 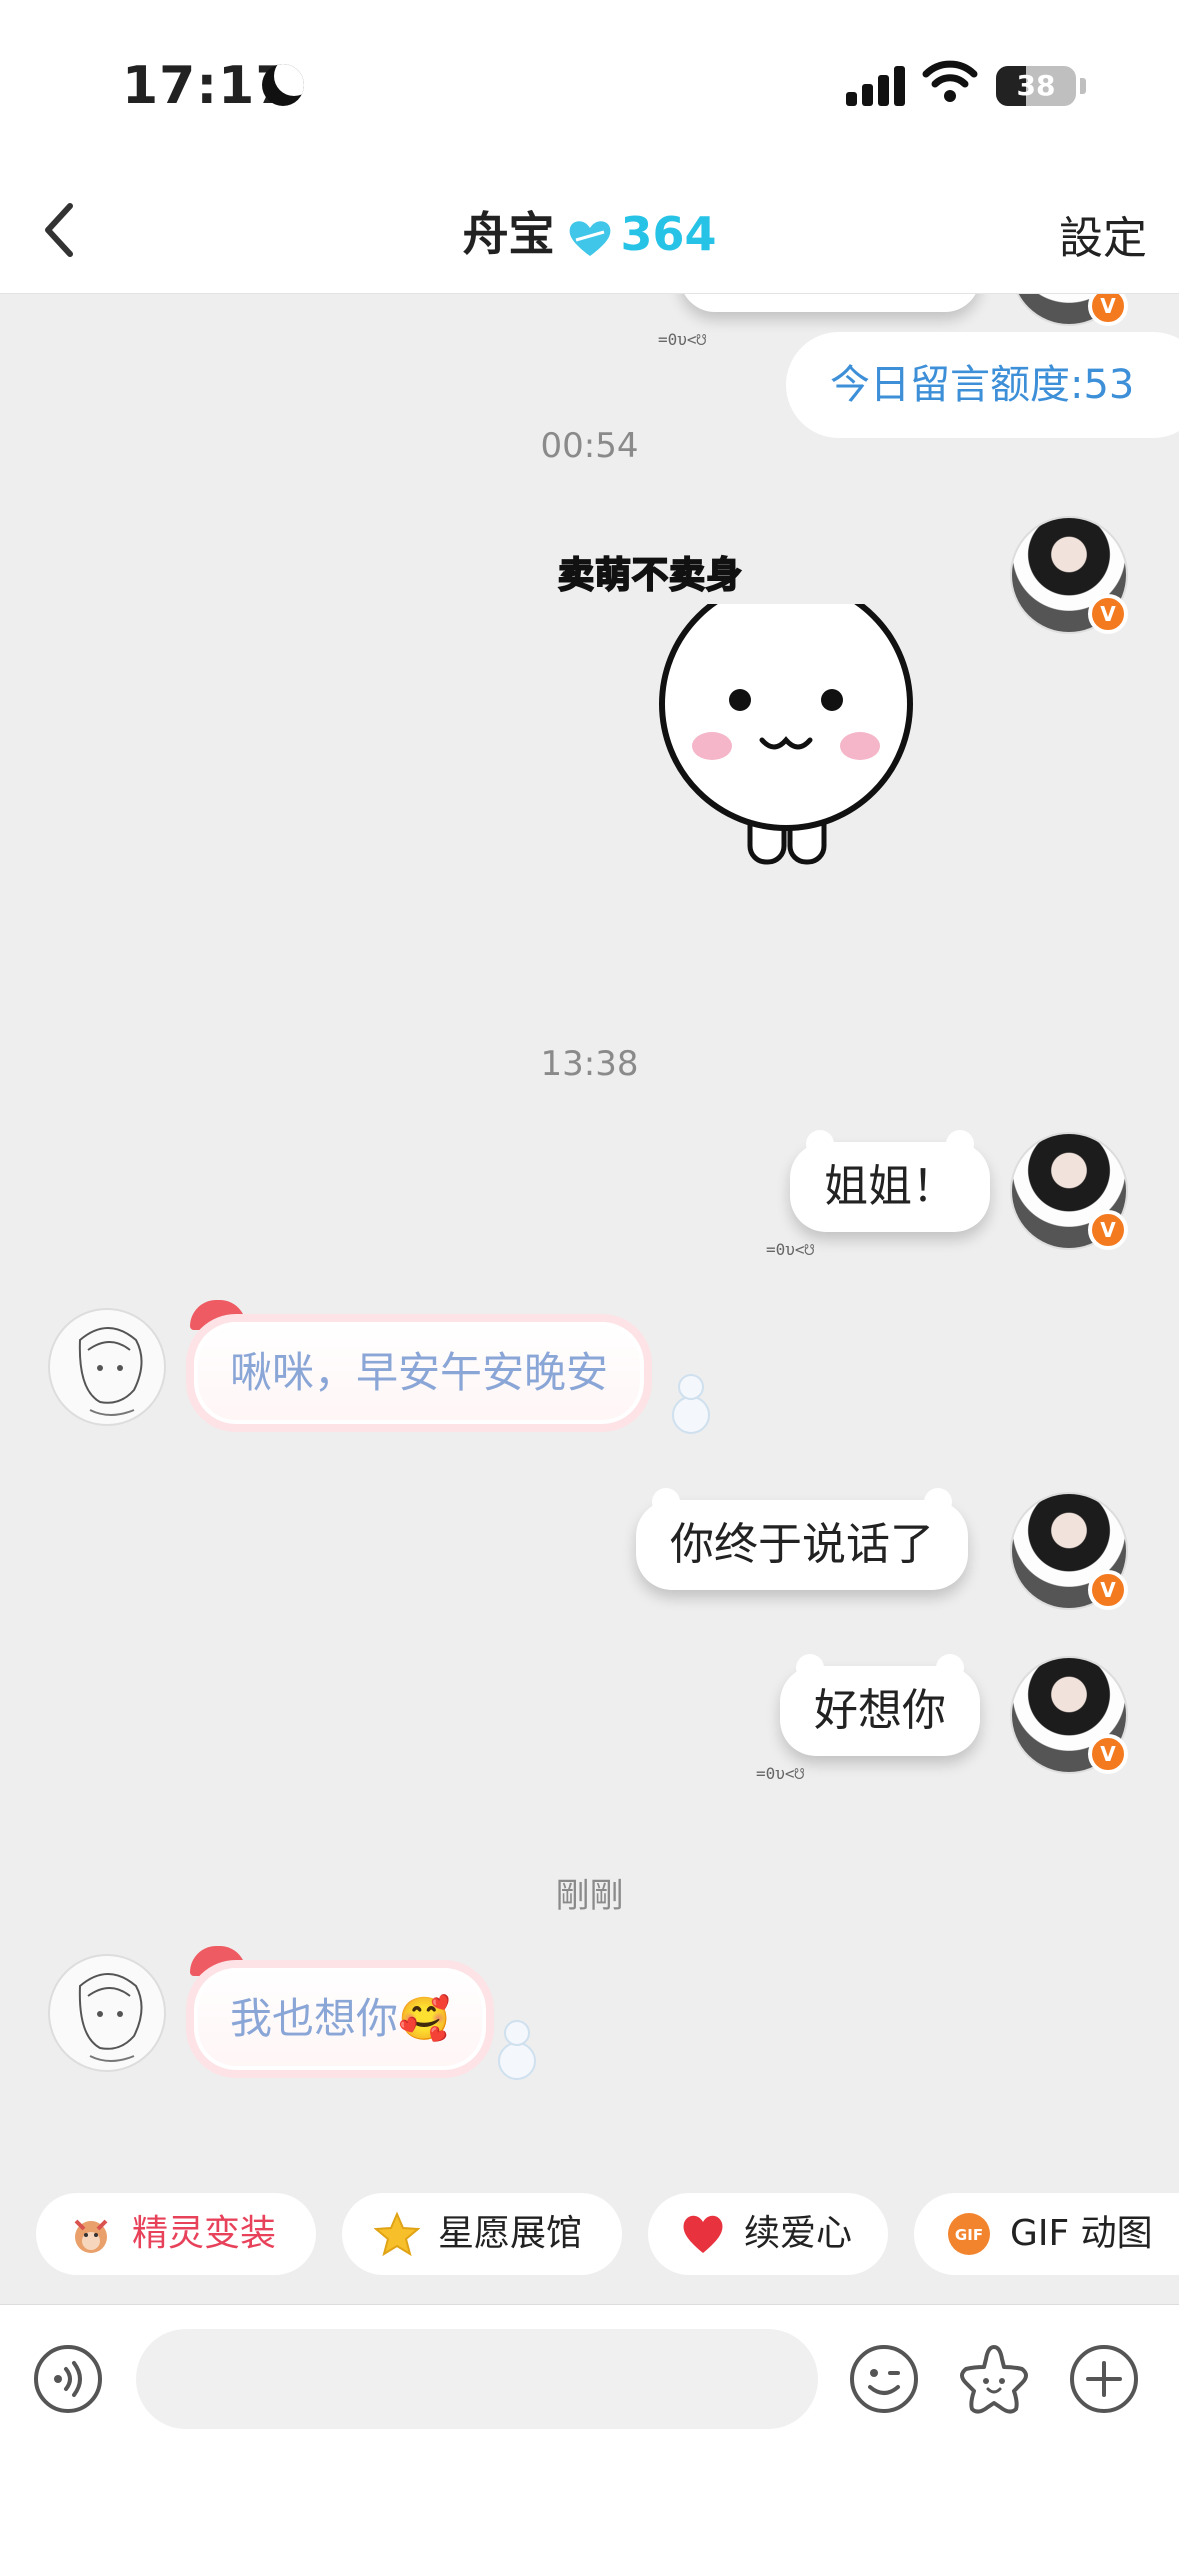 I want to click on chip-gif: GIF GIF 动图, so click(x=1046, y=2234).